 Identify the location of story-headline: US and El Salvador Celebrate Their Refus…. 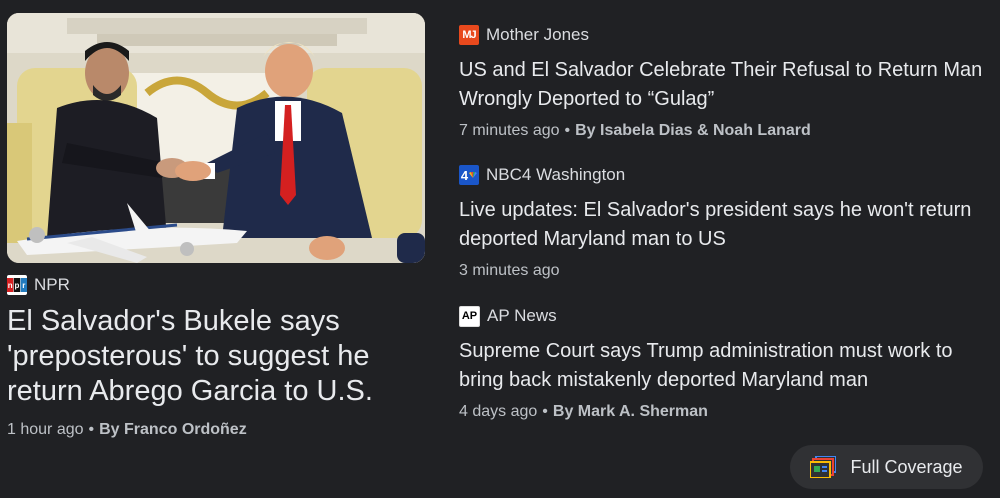
(724, 85).